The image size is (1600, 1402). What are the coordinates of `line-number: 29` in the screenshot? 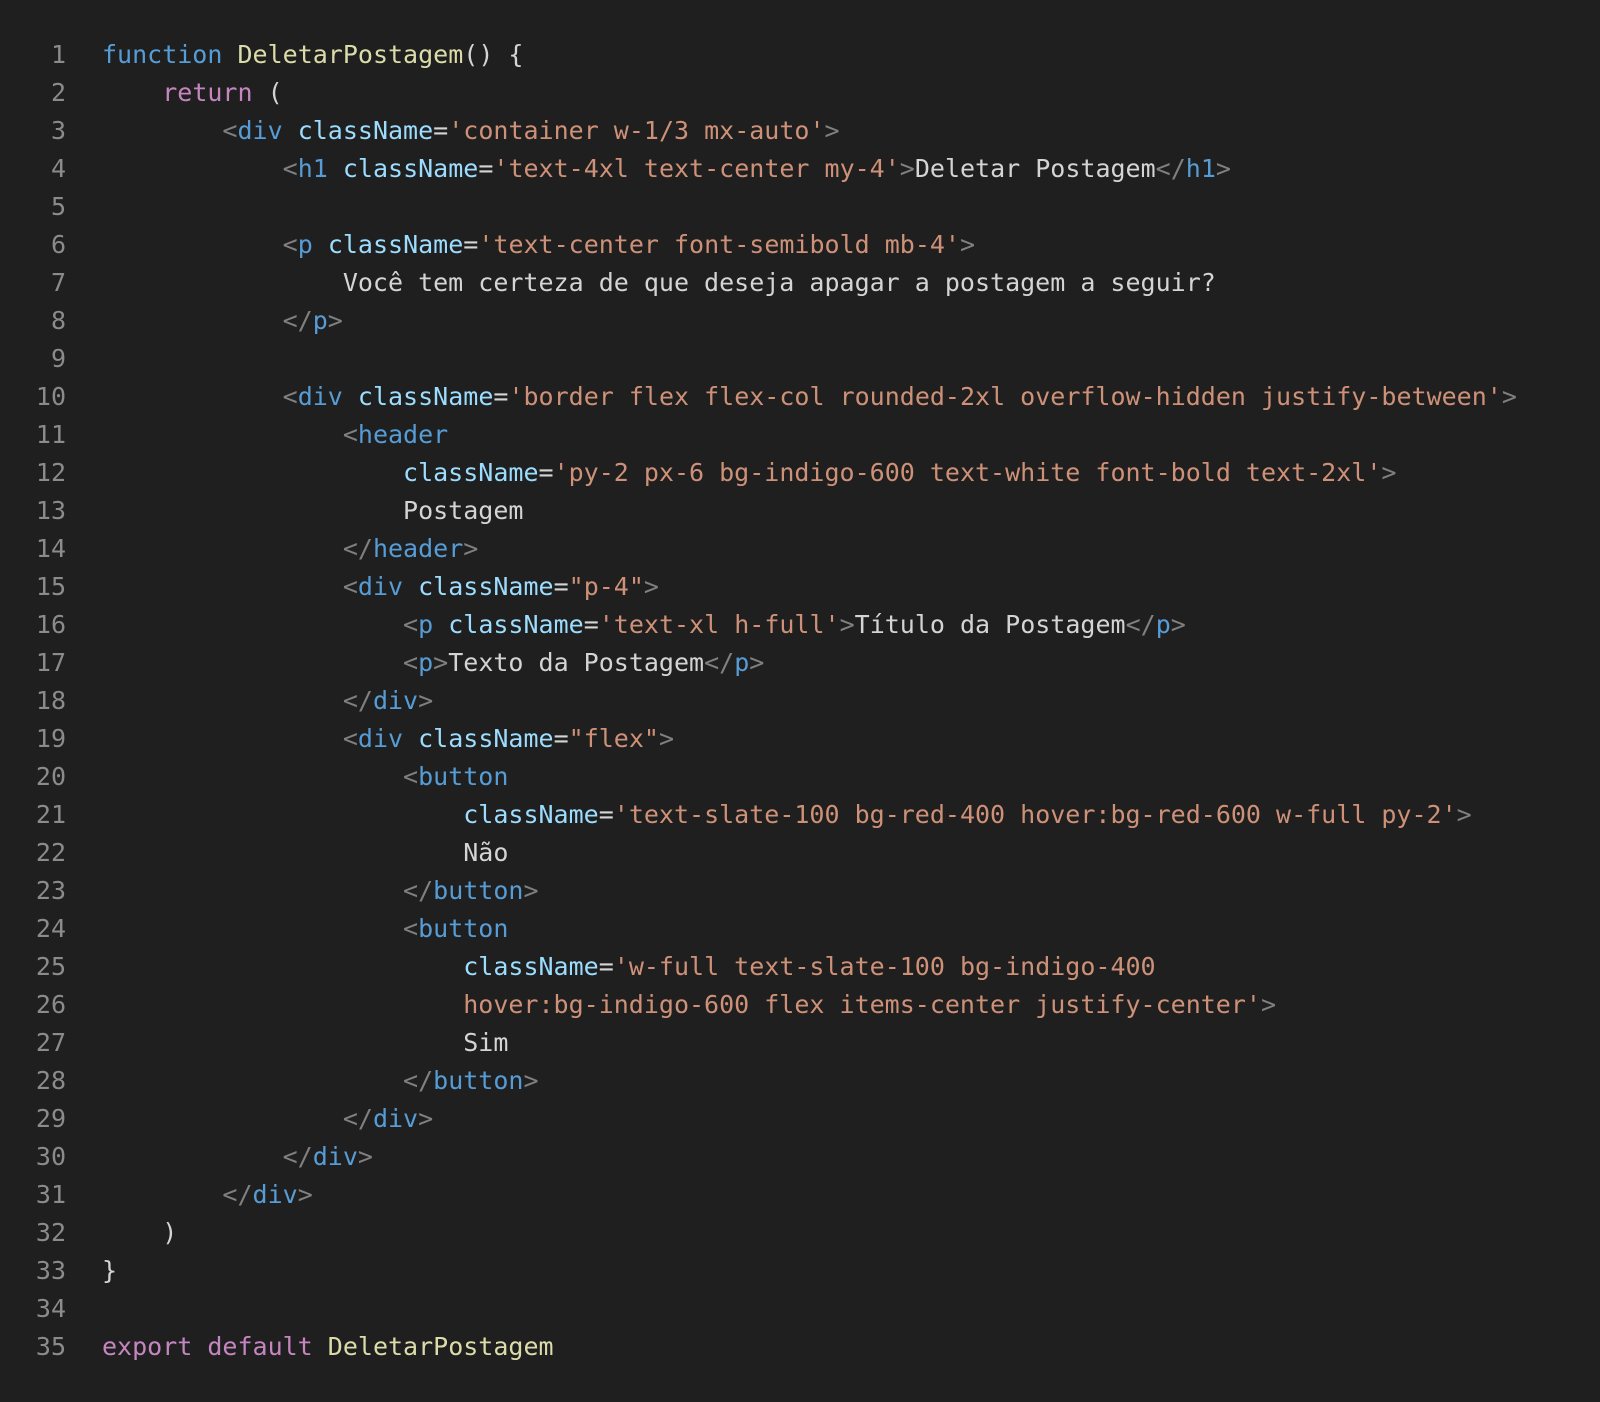 It's located at (50, 1118).